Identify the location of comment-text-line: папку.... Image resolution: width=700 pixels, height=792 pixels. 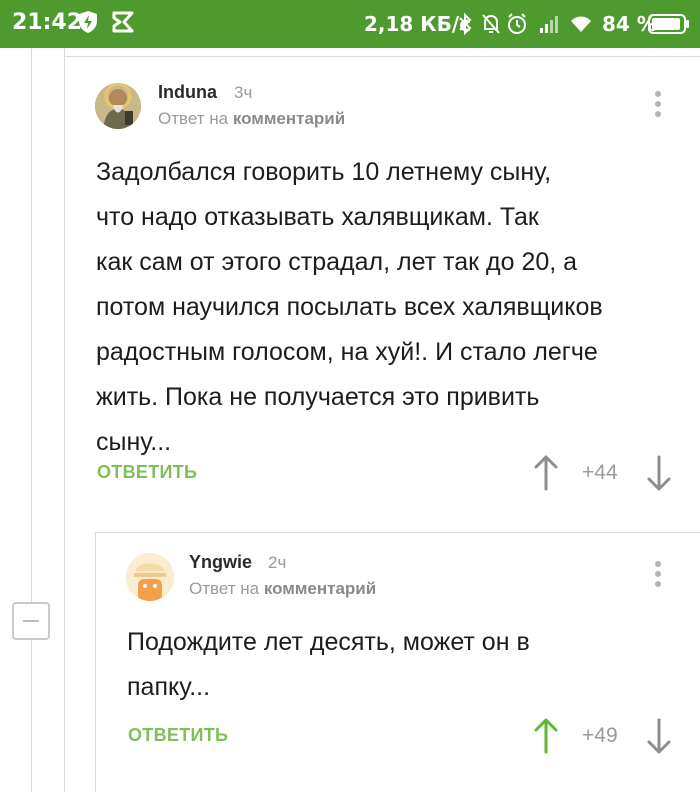
(169, 687).